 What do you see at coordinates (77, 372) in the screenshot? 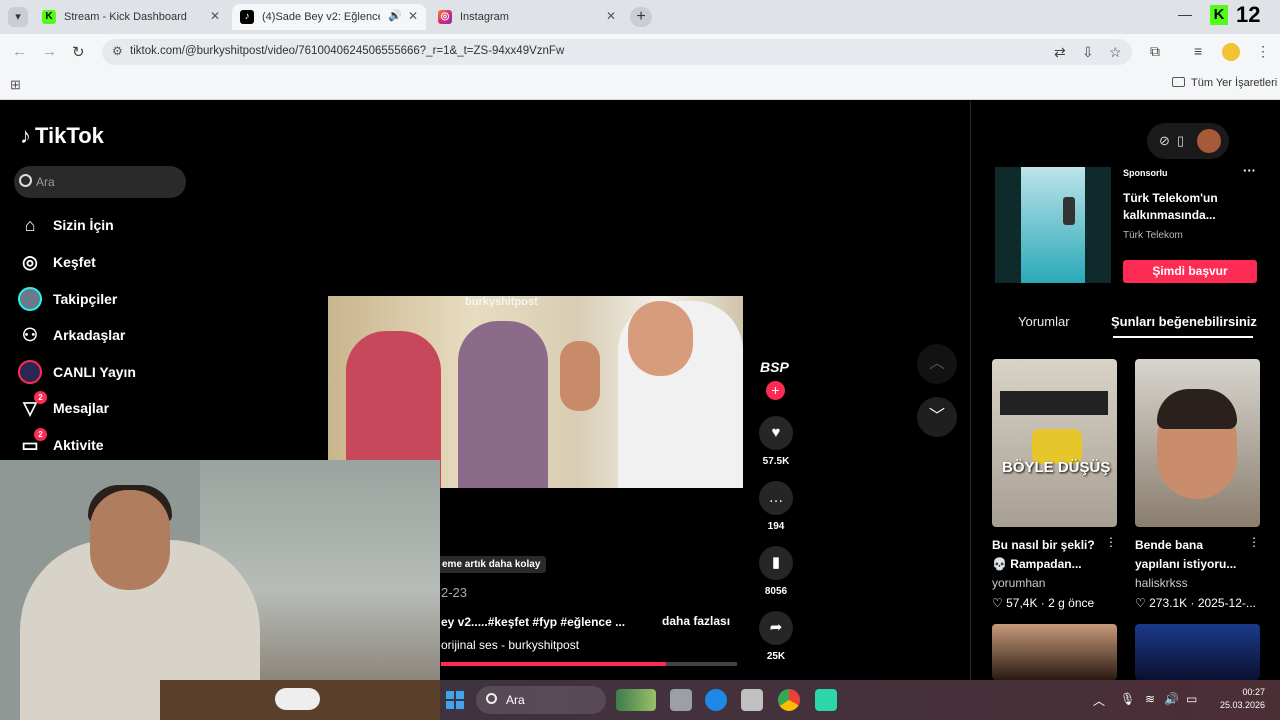
I see `sidebar-item-live: CANLI Yayın` at bounding box center [77, 372].